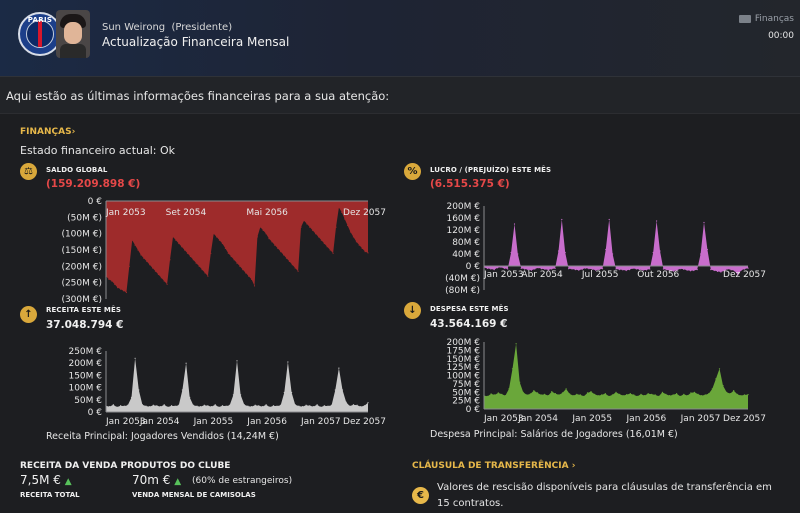 Image resolution: width=800 pixels, height=513 pixels. I want to click on category-tag: Finanças, so click(766, 19).